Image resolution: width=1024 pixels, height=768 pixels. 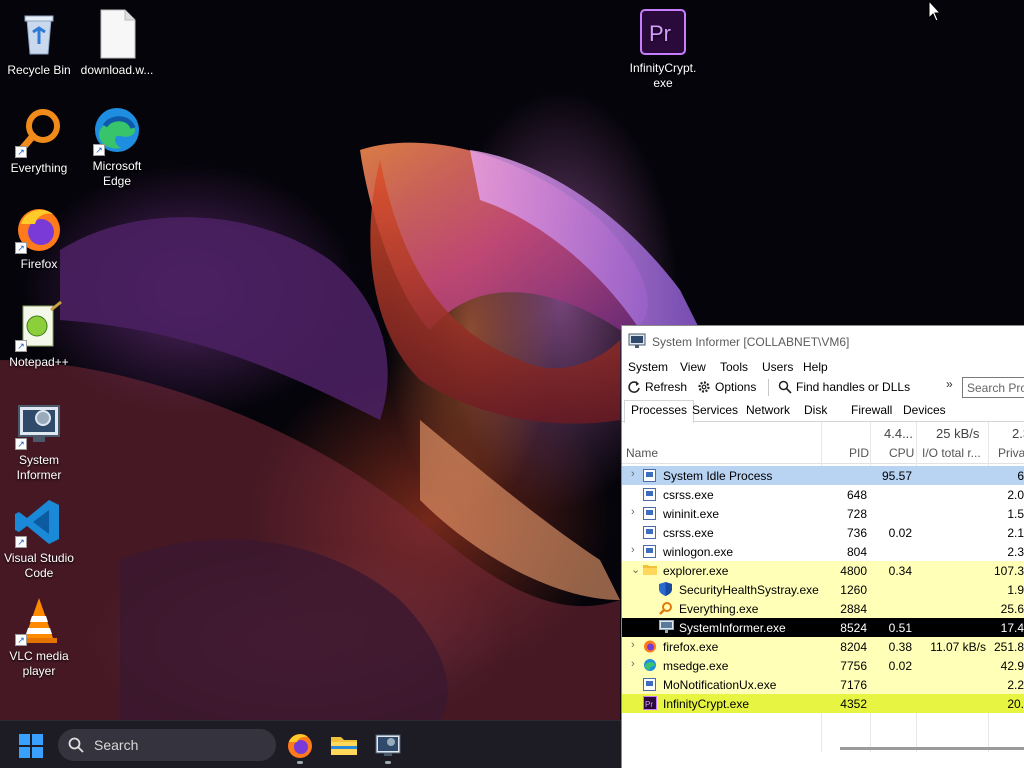 I want to click on desktop-icon-firefox: ↗ Firefox, so click(x=39, y=237).